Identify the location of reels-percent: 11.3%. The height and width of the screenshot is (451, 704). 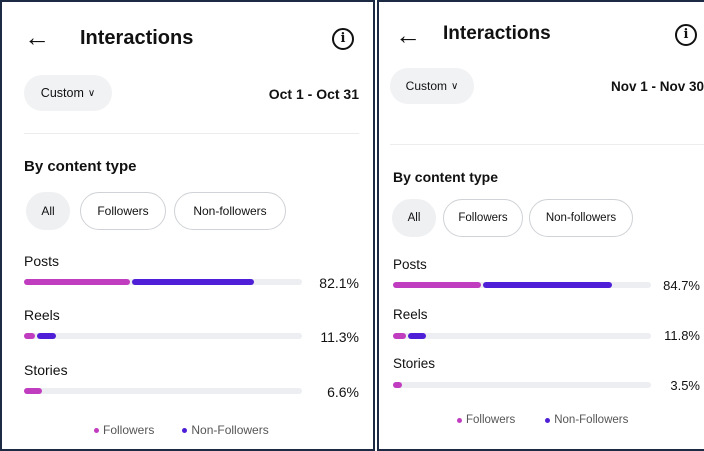
(339, 337).